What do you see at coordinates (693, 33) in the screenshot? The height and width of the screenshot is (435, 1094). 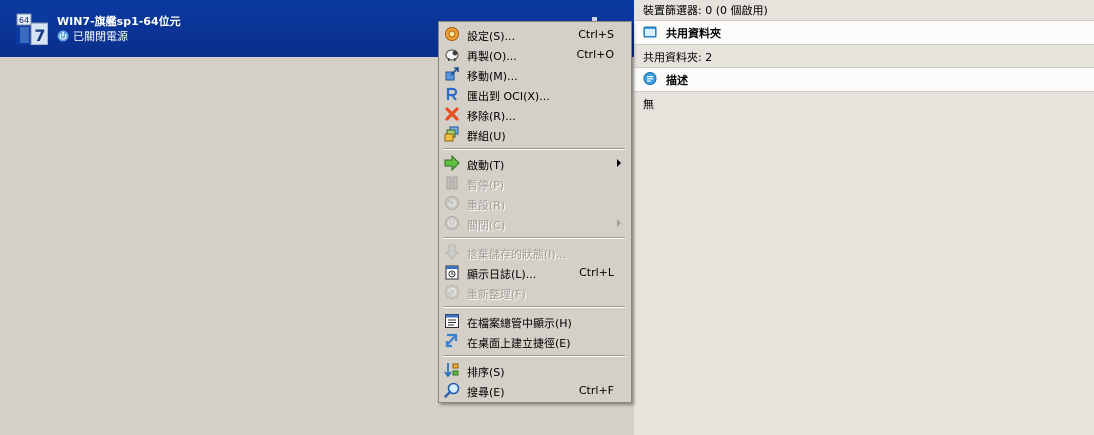 I see `shared-folders-title: 共用資料夾` at bounding box center [693, 33].